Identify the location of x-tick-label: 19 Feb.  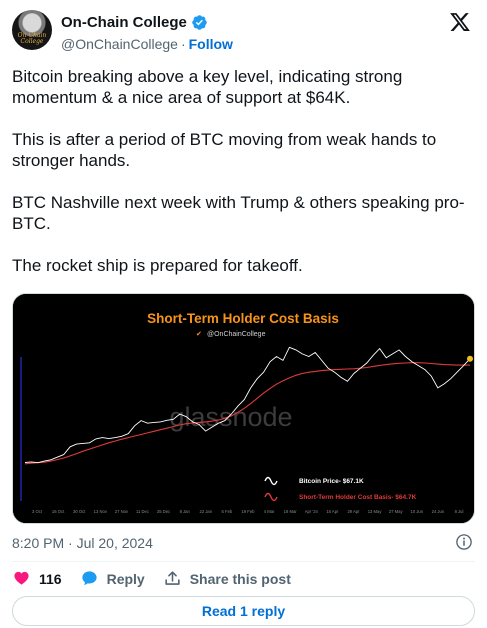
(248, 511).